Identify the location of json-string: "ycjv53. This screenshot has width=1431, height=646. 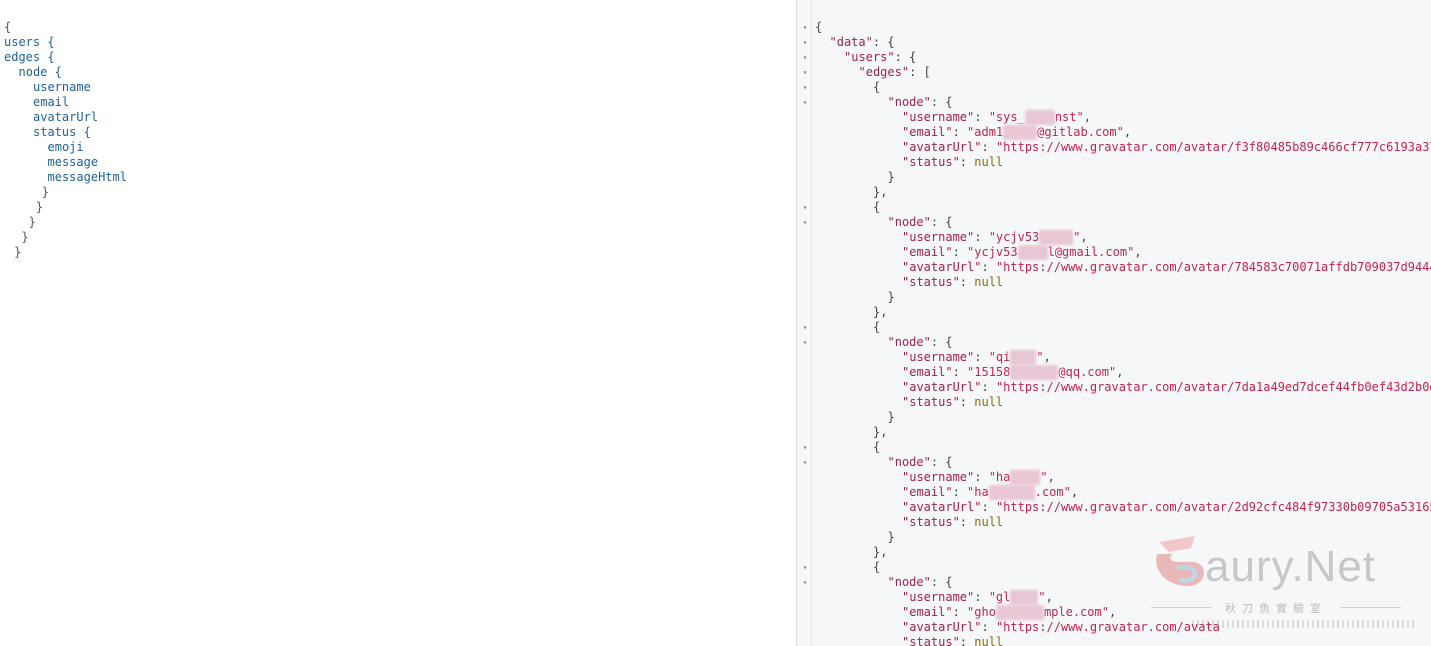
(992, 252).